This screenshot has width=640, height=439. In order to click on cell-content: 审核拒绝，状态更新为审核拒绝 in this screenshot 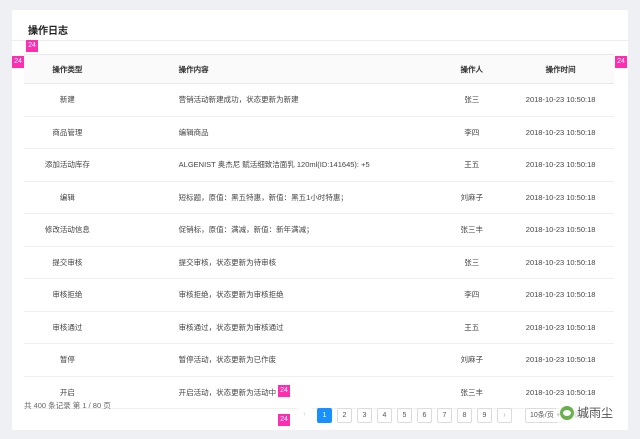, I will do `click(273, 295)`.